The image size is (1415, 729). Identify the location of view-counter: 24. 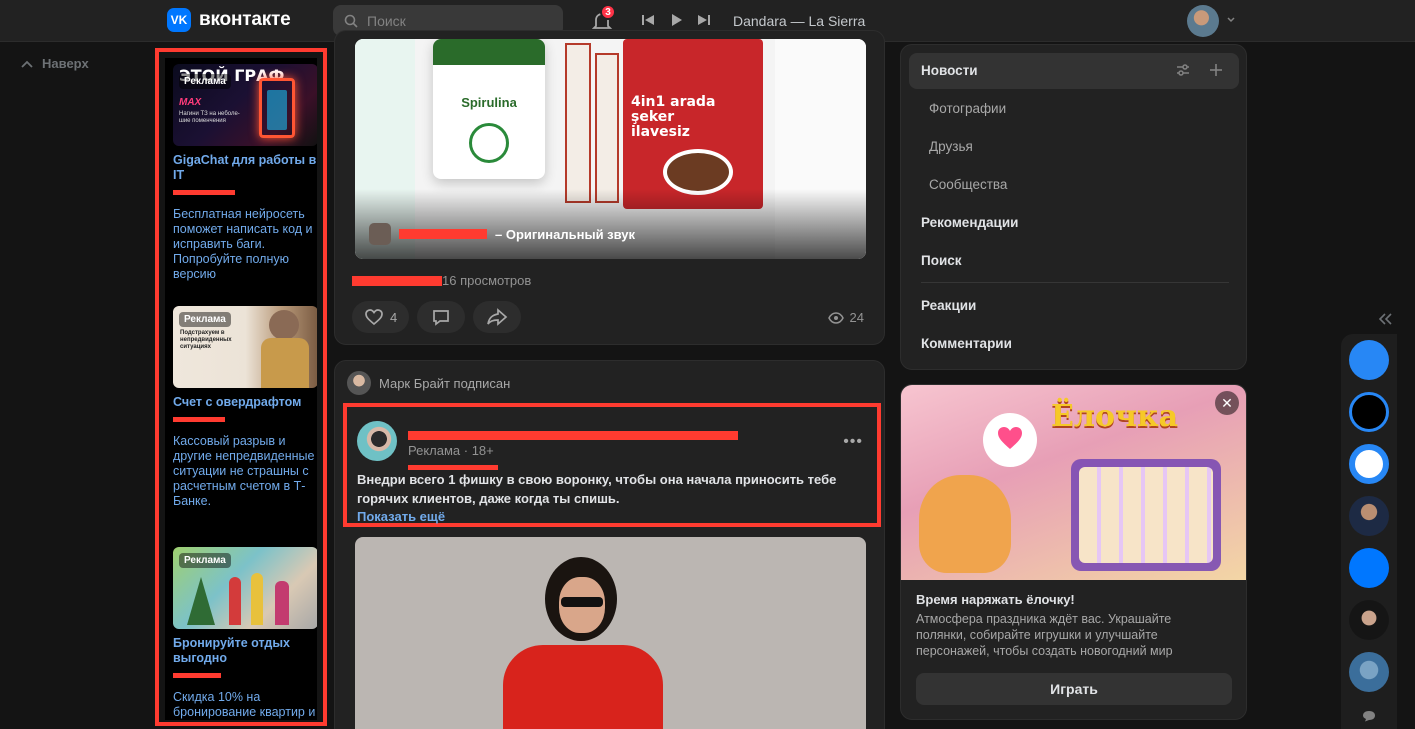
(845, 317).